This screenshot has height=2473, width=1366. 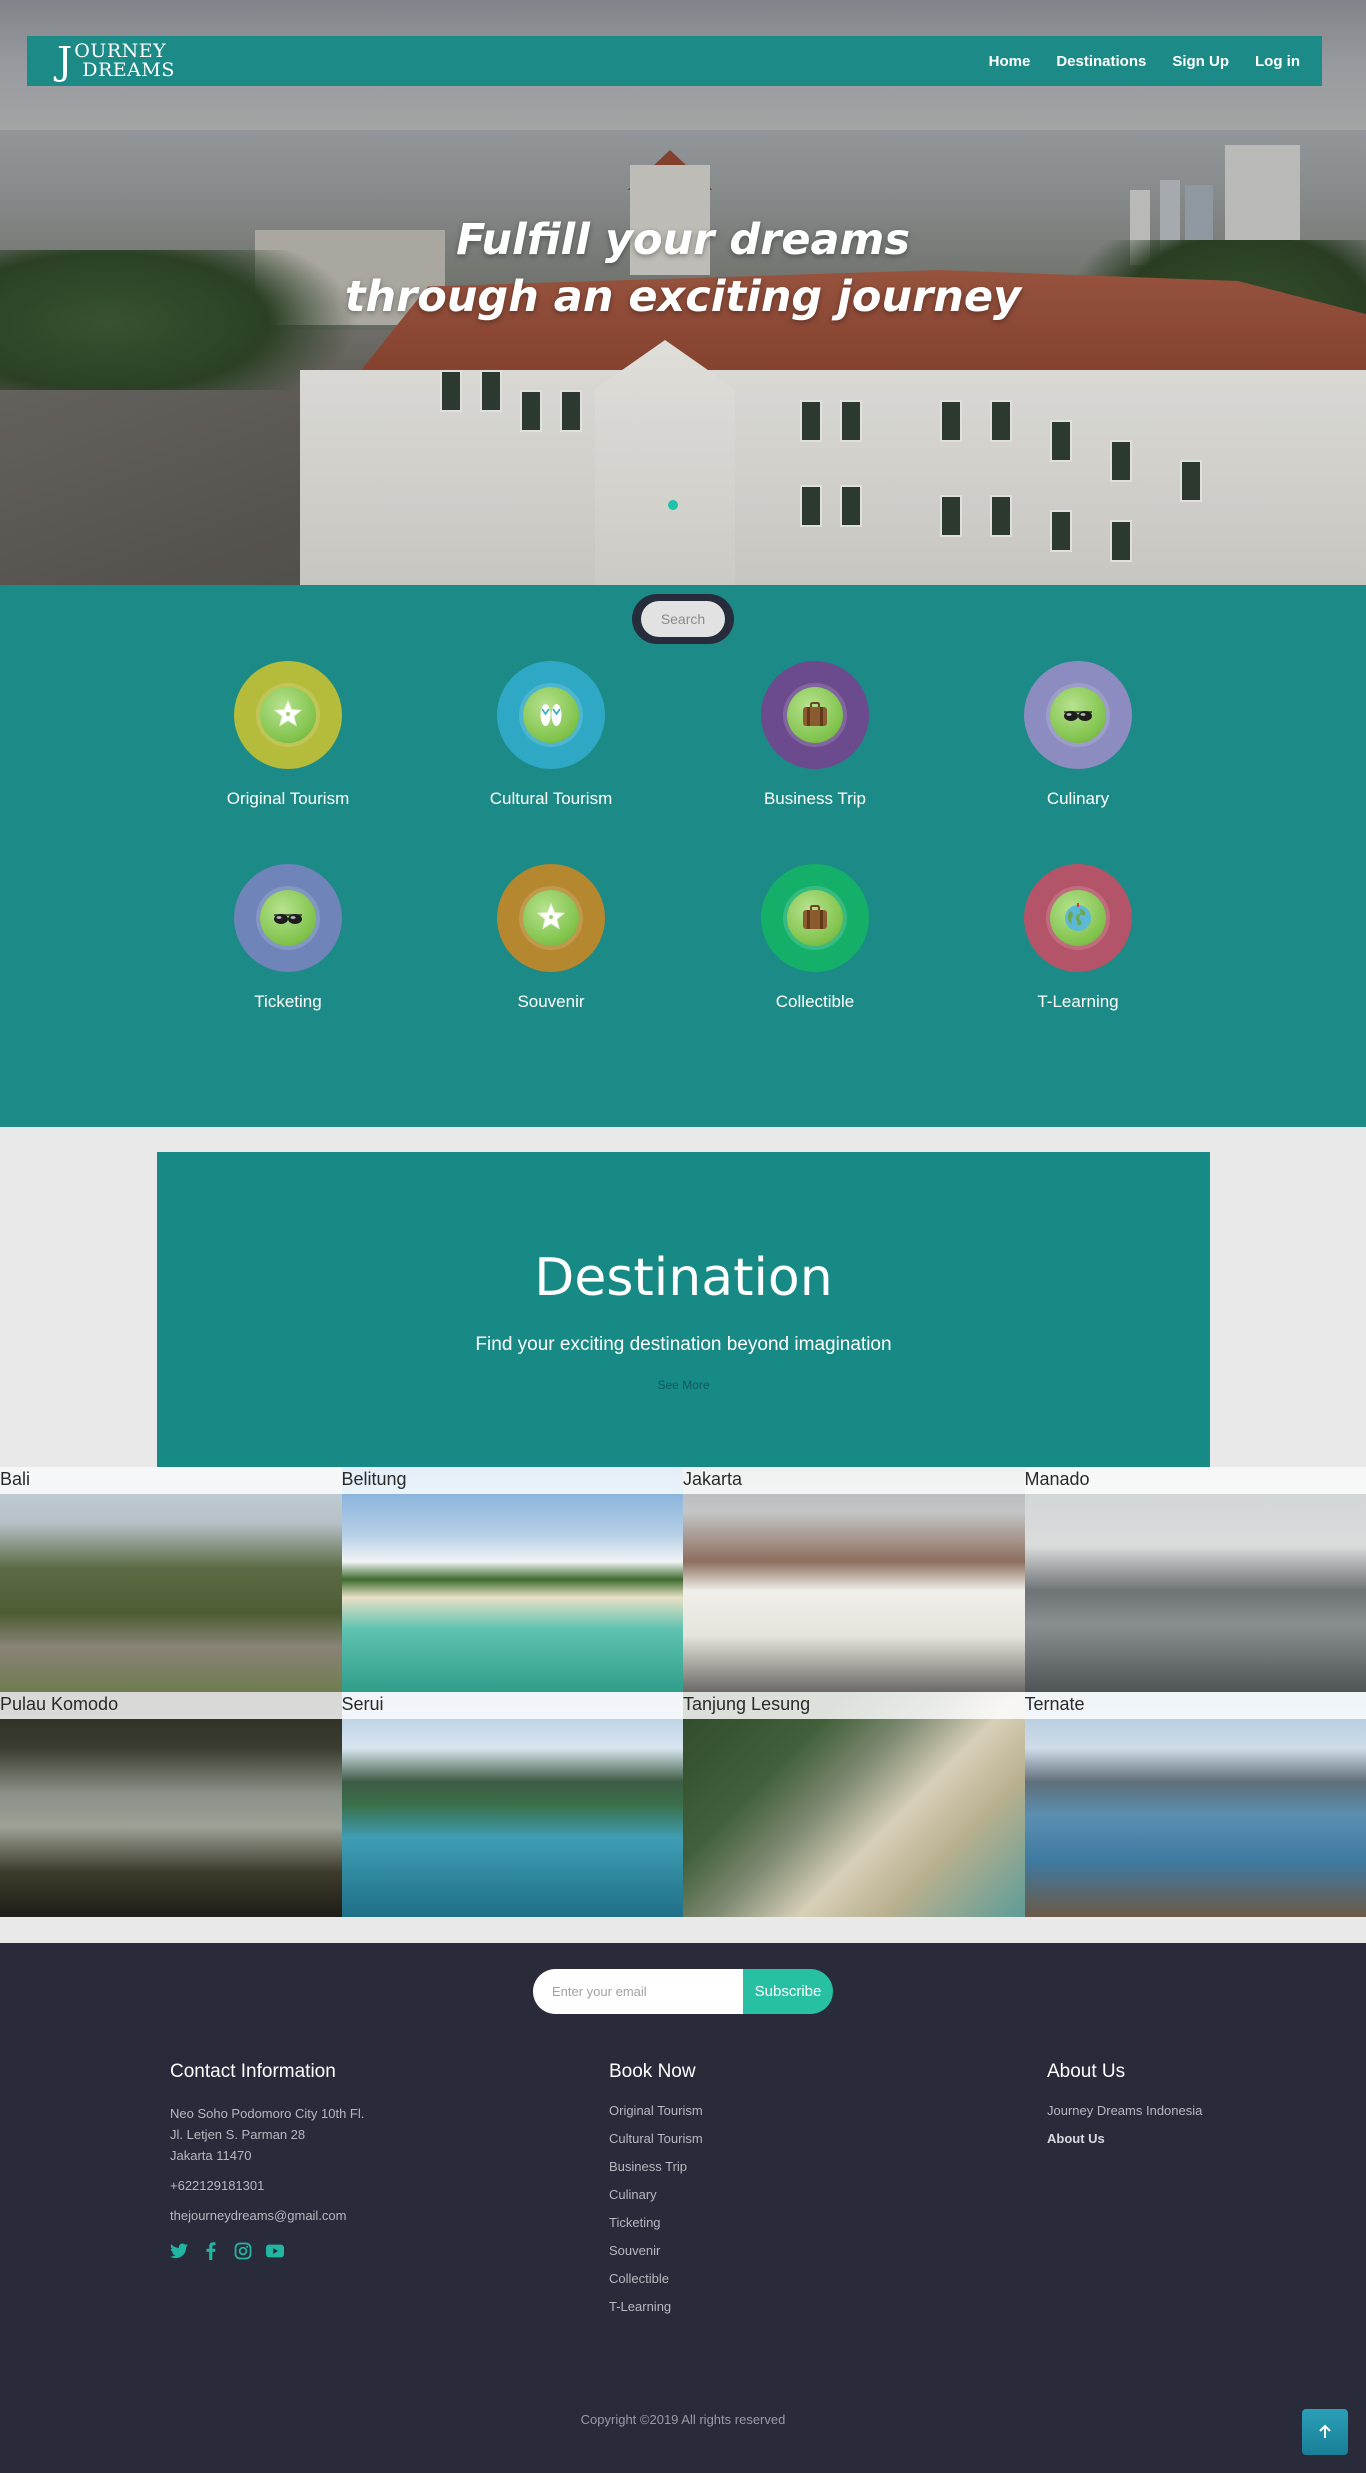 I want to click on book-link: Business Trip, so click(x=656, y=2166).